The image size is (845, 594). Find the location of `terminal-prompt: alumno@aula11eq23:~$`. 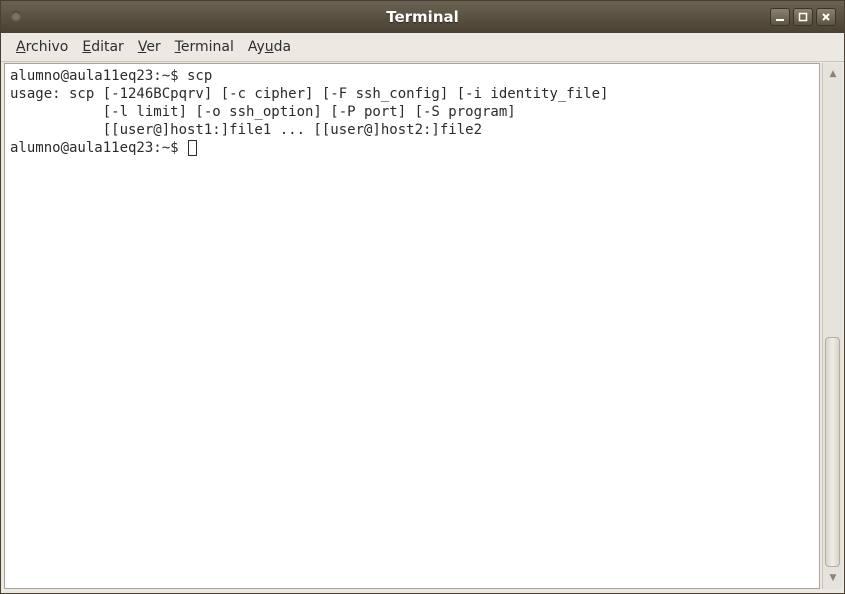

terminal-prompt: alumno@aula11eq23:~$ is located at coordinates (99, 148).